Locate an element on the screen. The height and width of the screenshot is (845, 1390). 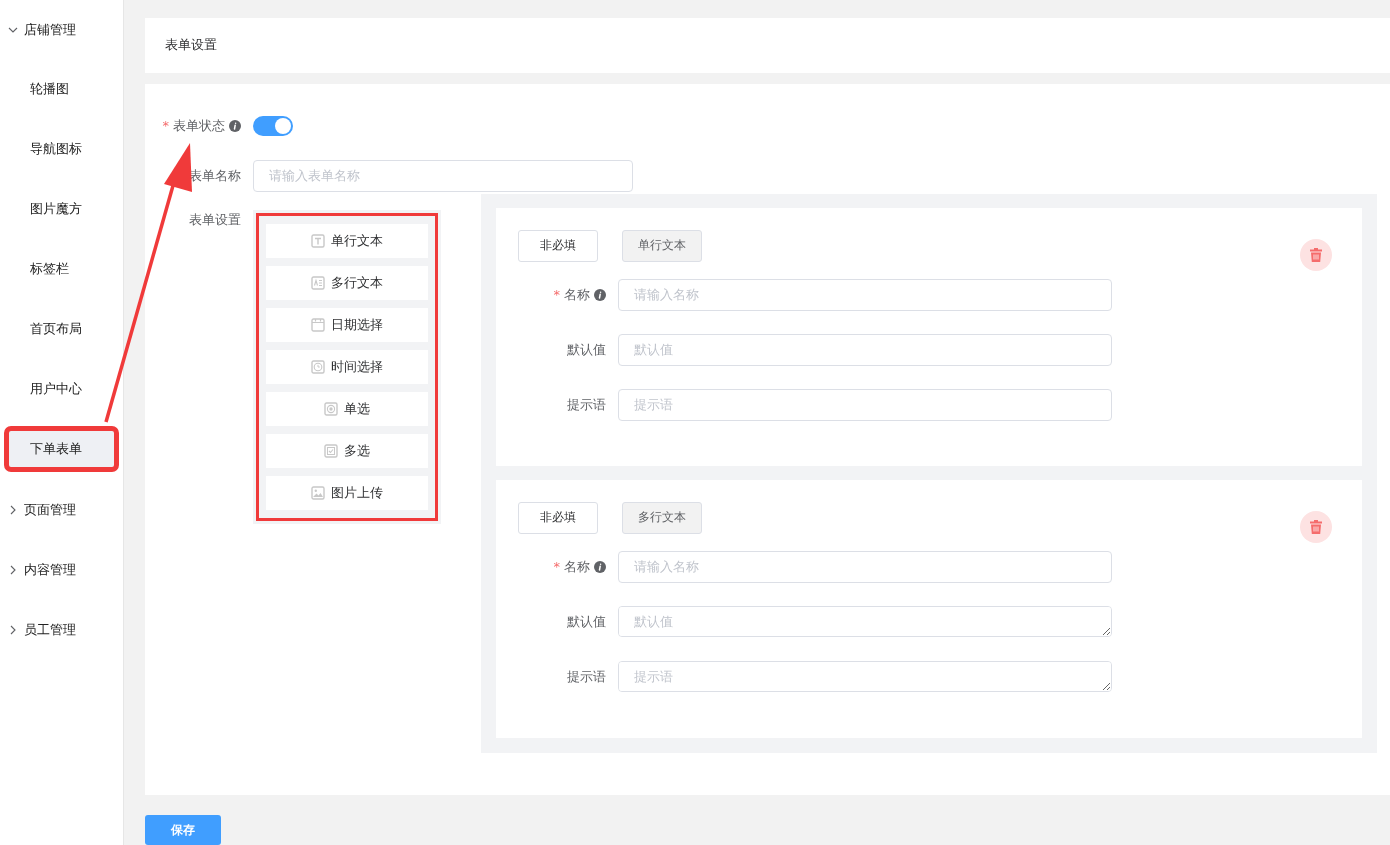
field-label: 表单设置 is located at coordinates (215, 219).